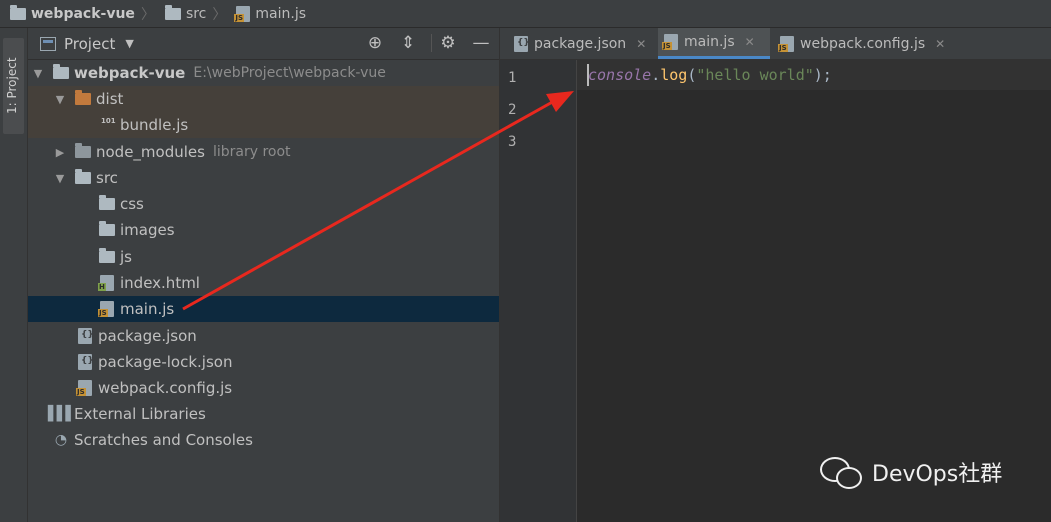 The image size is (1051, 522). What do you see at coordinates (512, 78) in the screenshot?
I see `line-number: 1` at bounding box center [512, 78].